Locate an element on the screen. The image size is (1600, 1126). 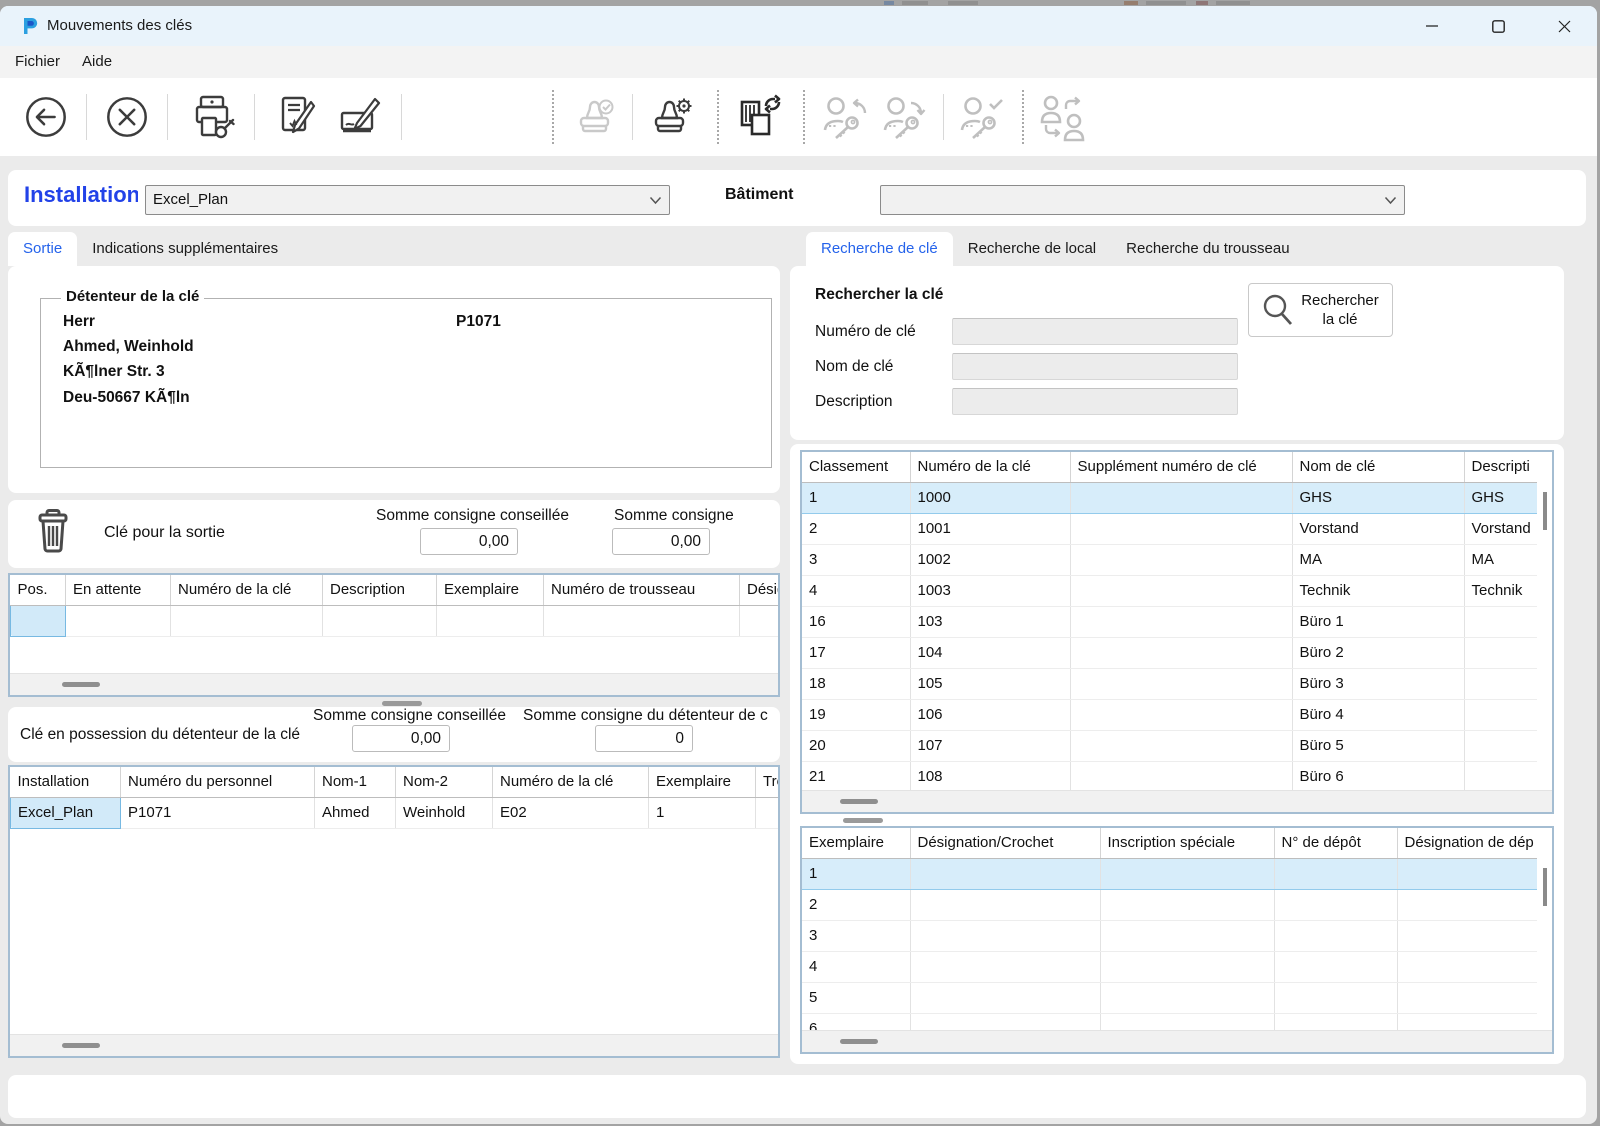
table-cell: Ahmed is located at coordinates (355, 813).